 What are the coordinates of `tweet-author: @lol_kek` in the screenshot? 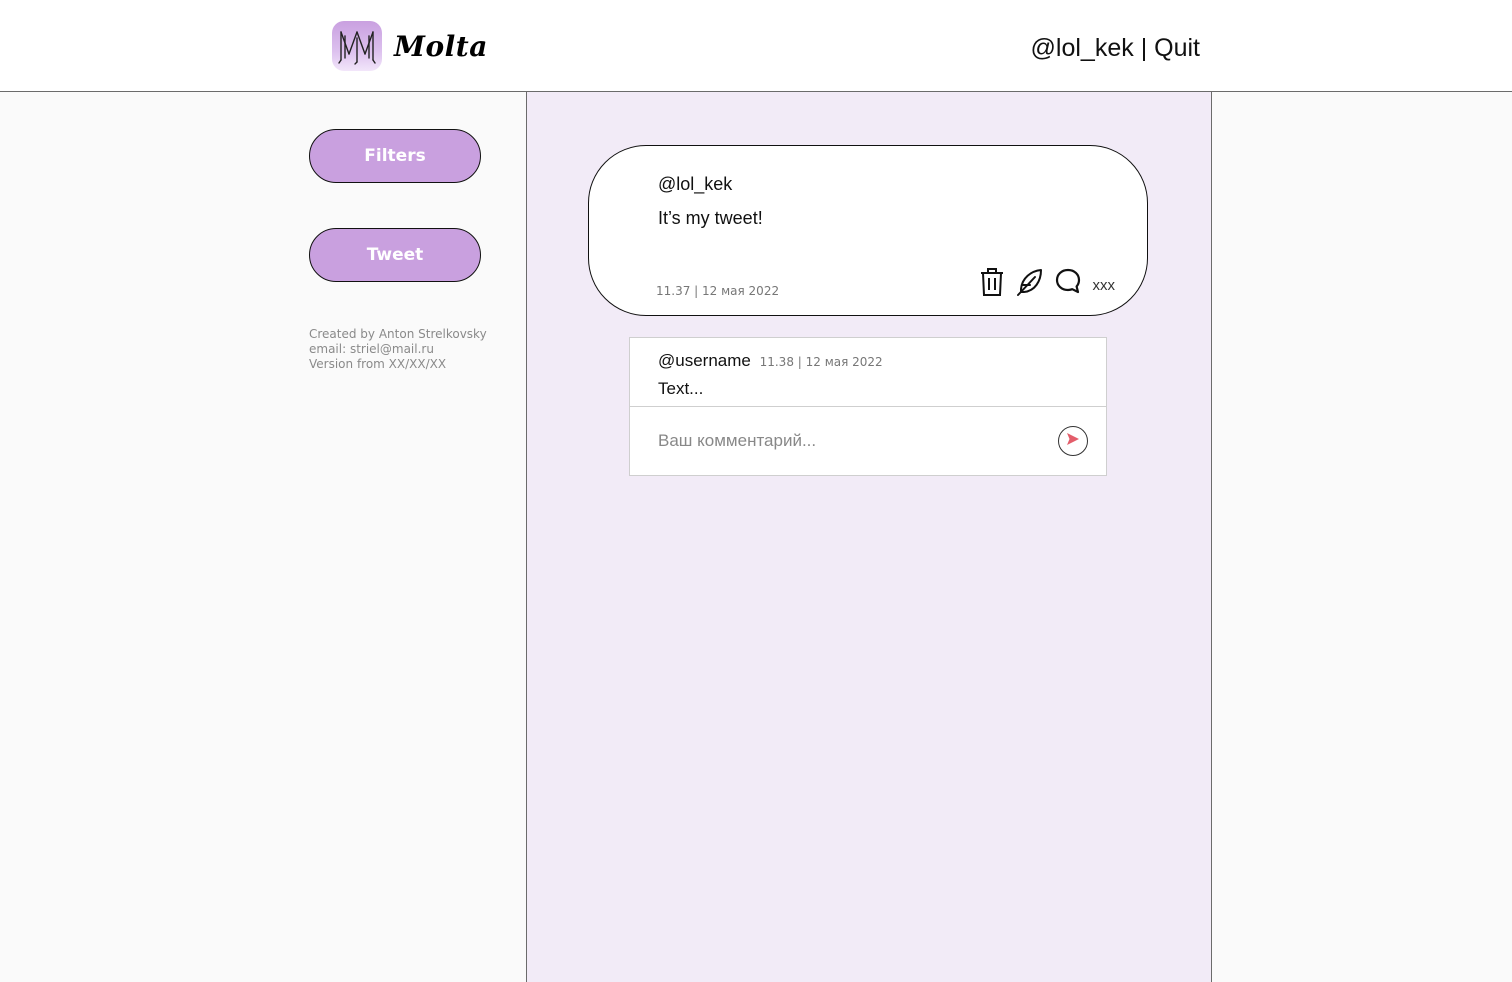 It's located at (695, 184).